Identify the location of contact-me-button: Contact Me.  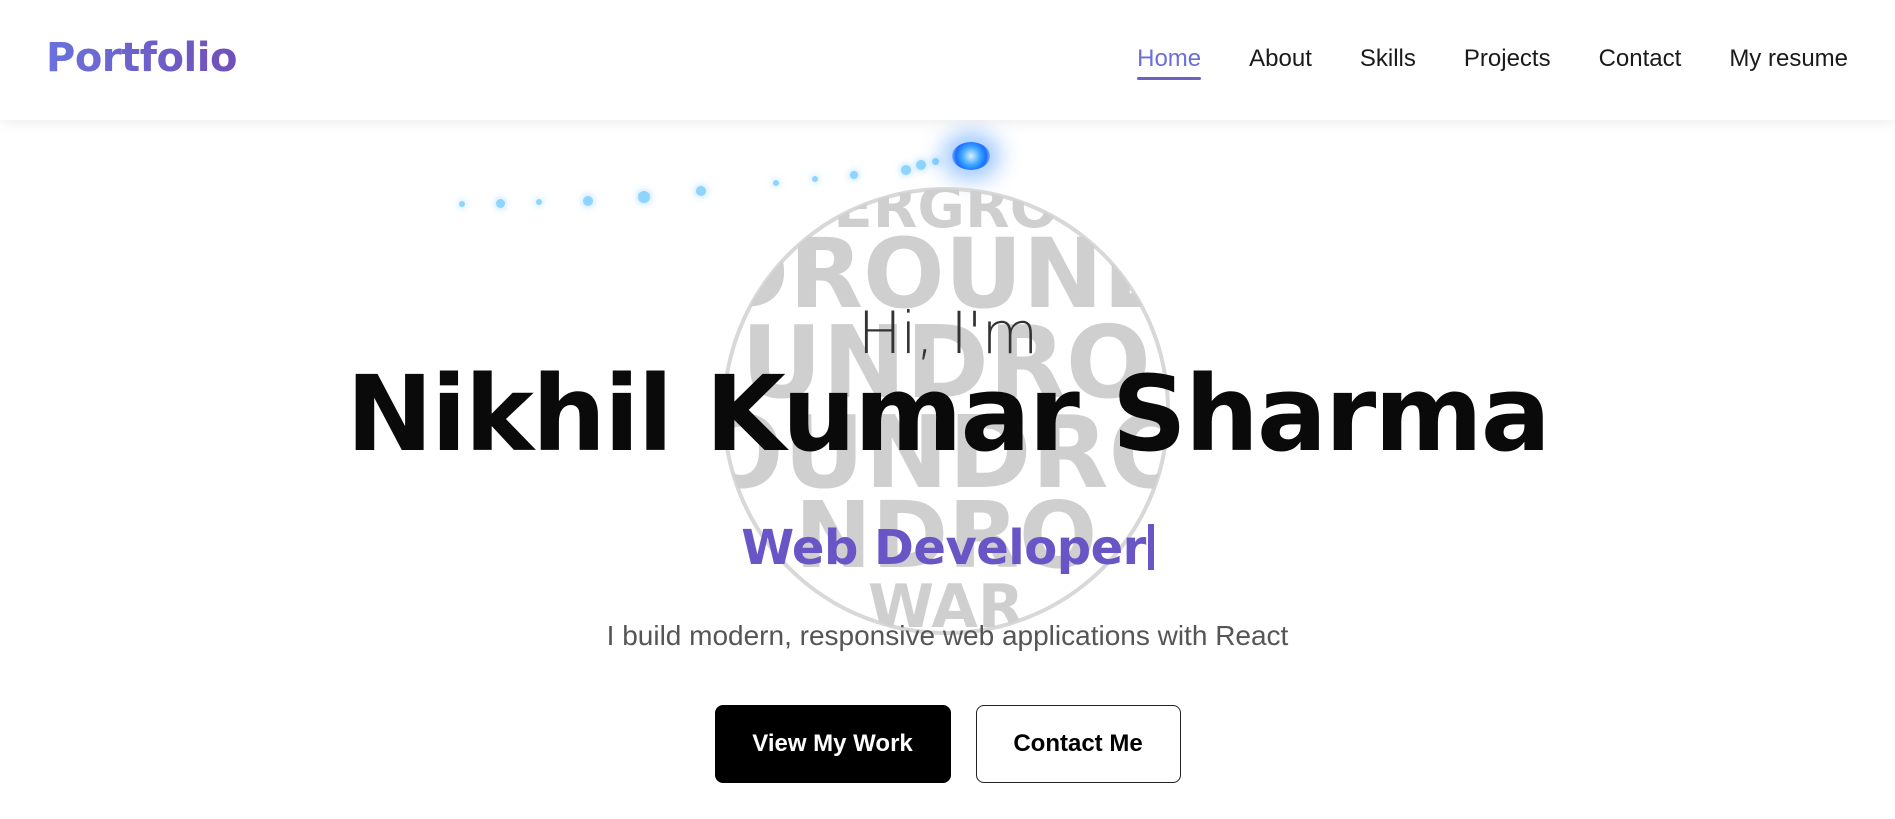
(1078, 744).